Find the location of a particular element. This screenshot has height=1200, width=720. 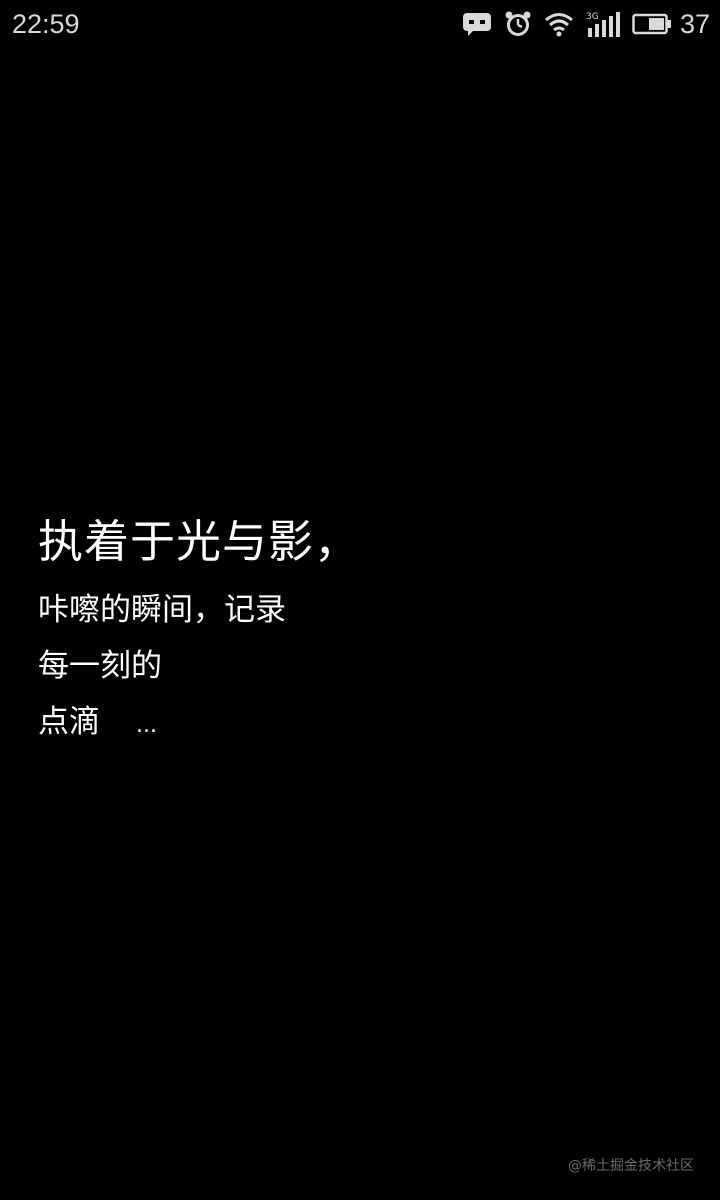

wifi-icon is located at coordinates (559, 24).